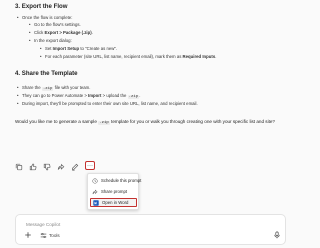 The image size is (320, 248). Describe the element at coordinates (45, 17) in the screenshot. I see `list-item: • Once the flow is complete:` at that location.